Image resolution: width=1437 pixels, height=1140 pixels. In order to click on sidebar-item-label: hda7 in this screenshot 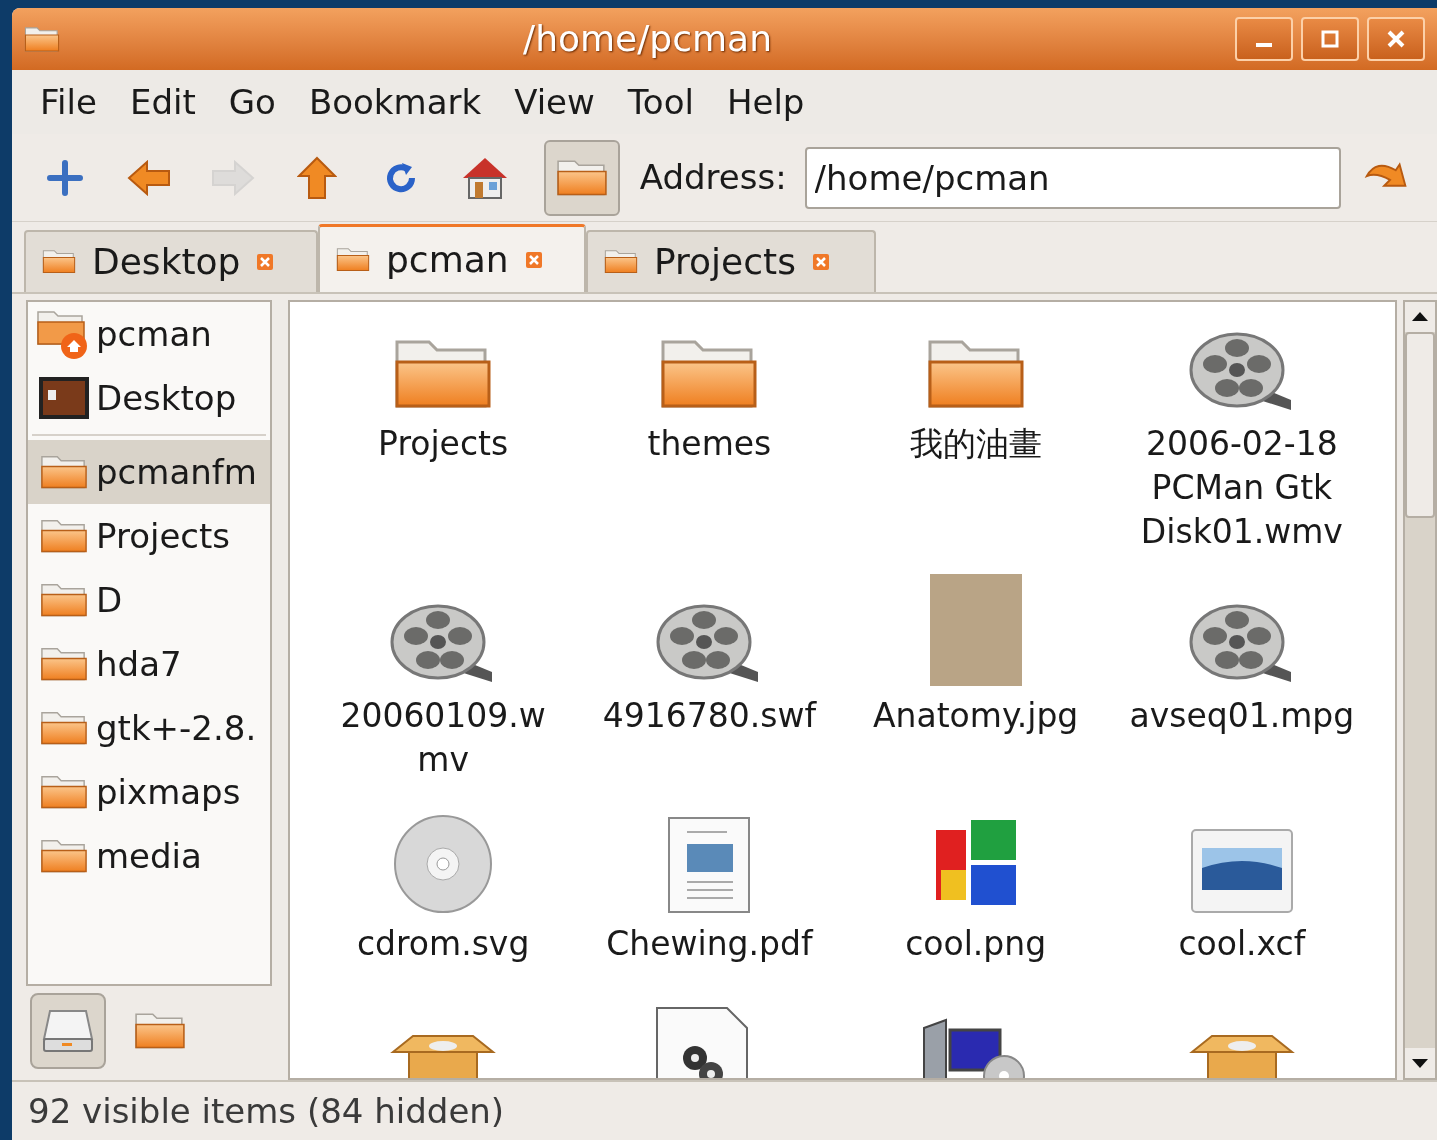, I will do `click(139, 664)`.